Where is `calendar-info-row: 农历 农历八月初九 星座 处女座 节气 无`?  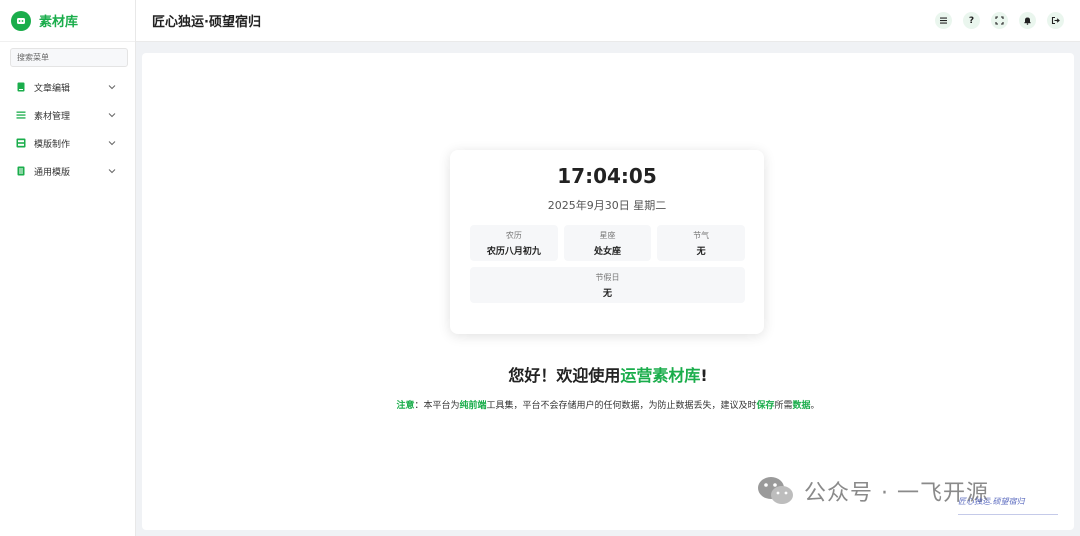
calendar-info-row: 农历 农历八月初九 星座 处女座 节气 无 is located at coordinates (608, 243).